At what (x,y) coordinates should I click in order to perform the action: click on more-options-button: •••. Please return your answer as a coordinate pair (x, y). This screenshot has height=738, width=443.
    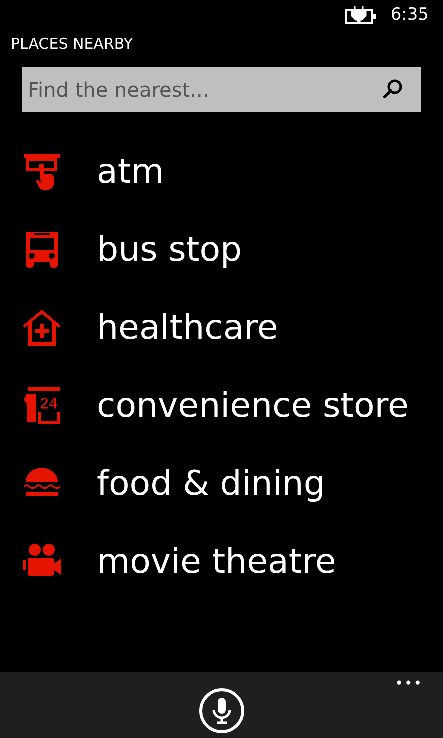
    Looking at the image, I should click on (409, 684).